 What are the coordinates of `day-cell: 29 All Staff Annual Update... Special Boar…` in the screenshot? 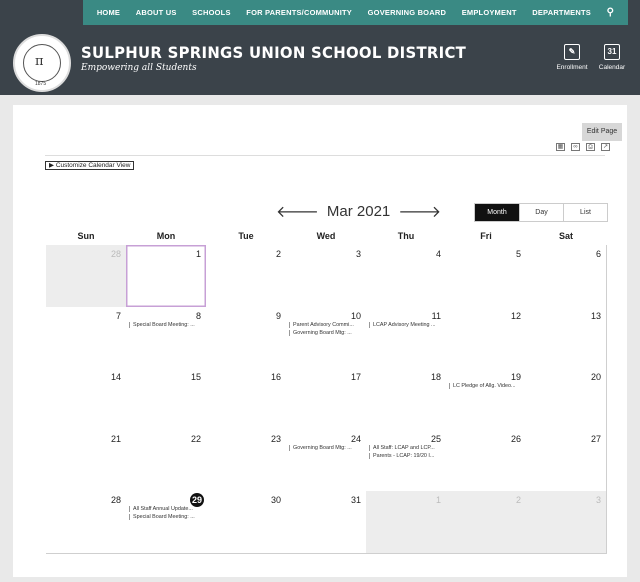 It's located at (166, 522).